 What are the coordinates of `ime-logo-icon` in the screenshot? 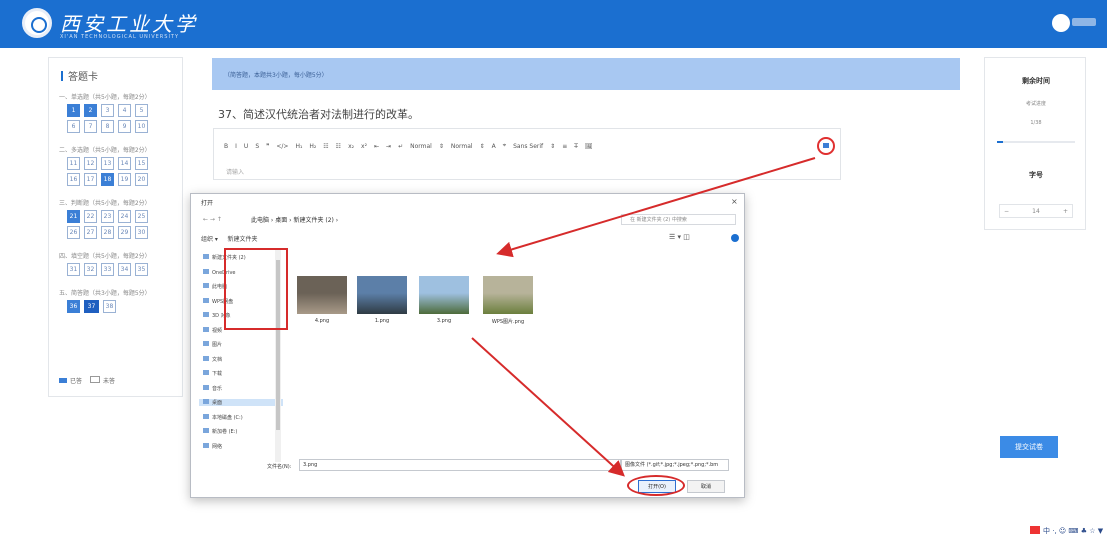 It's located at (1035, 530).